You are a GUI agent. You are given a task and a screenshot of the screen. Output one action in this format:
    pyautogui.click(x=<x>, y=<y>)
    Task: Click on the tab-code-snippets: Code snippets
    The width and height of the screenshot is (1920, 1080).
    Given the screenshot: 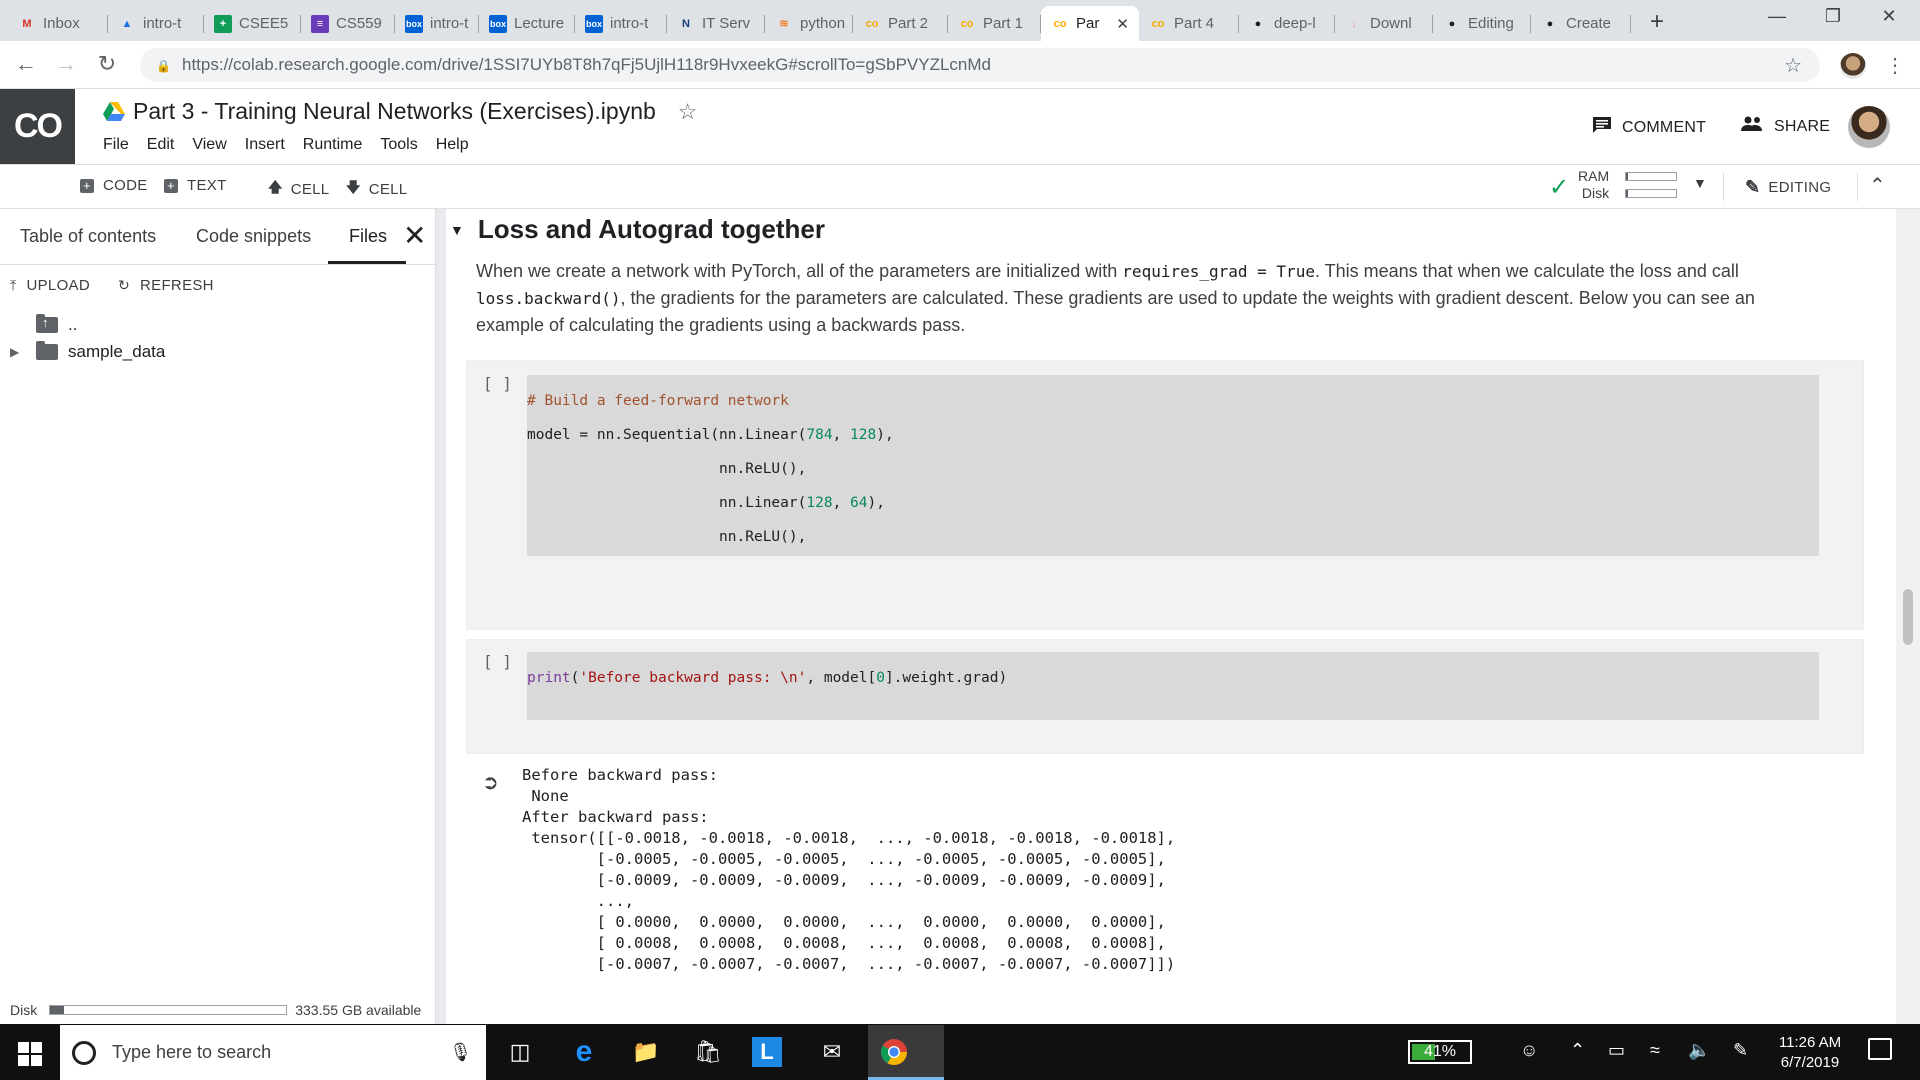 What is the action you would take?
    pyautogui.click(x=253, y=236)
    